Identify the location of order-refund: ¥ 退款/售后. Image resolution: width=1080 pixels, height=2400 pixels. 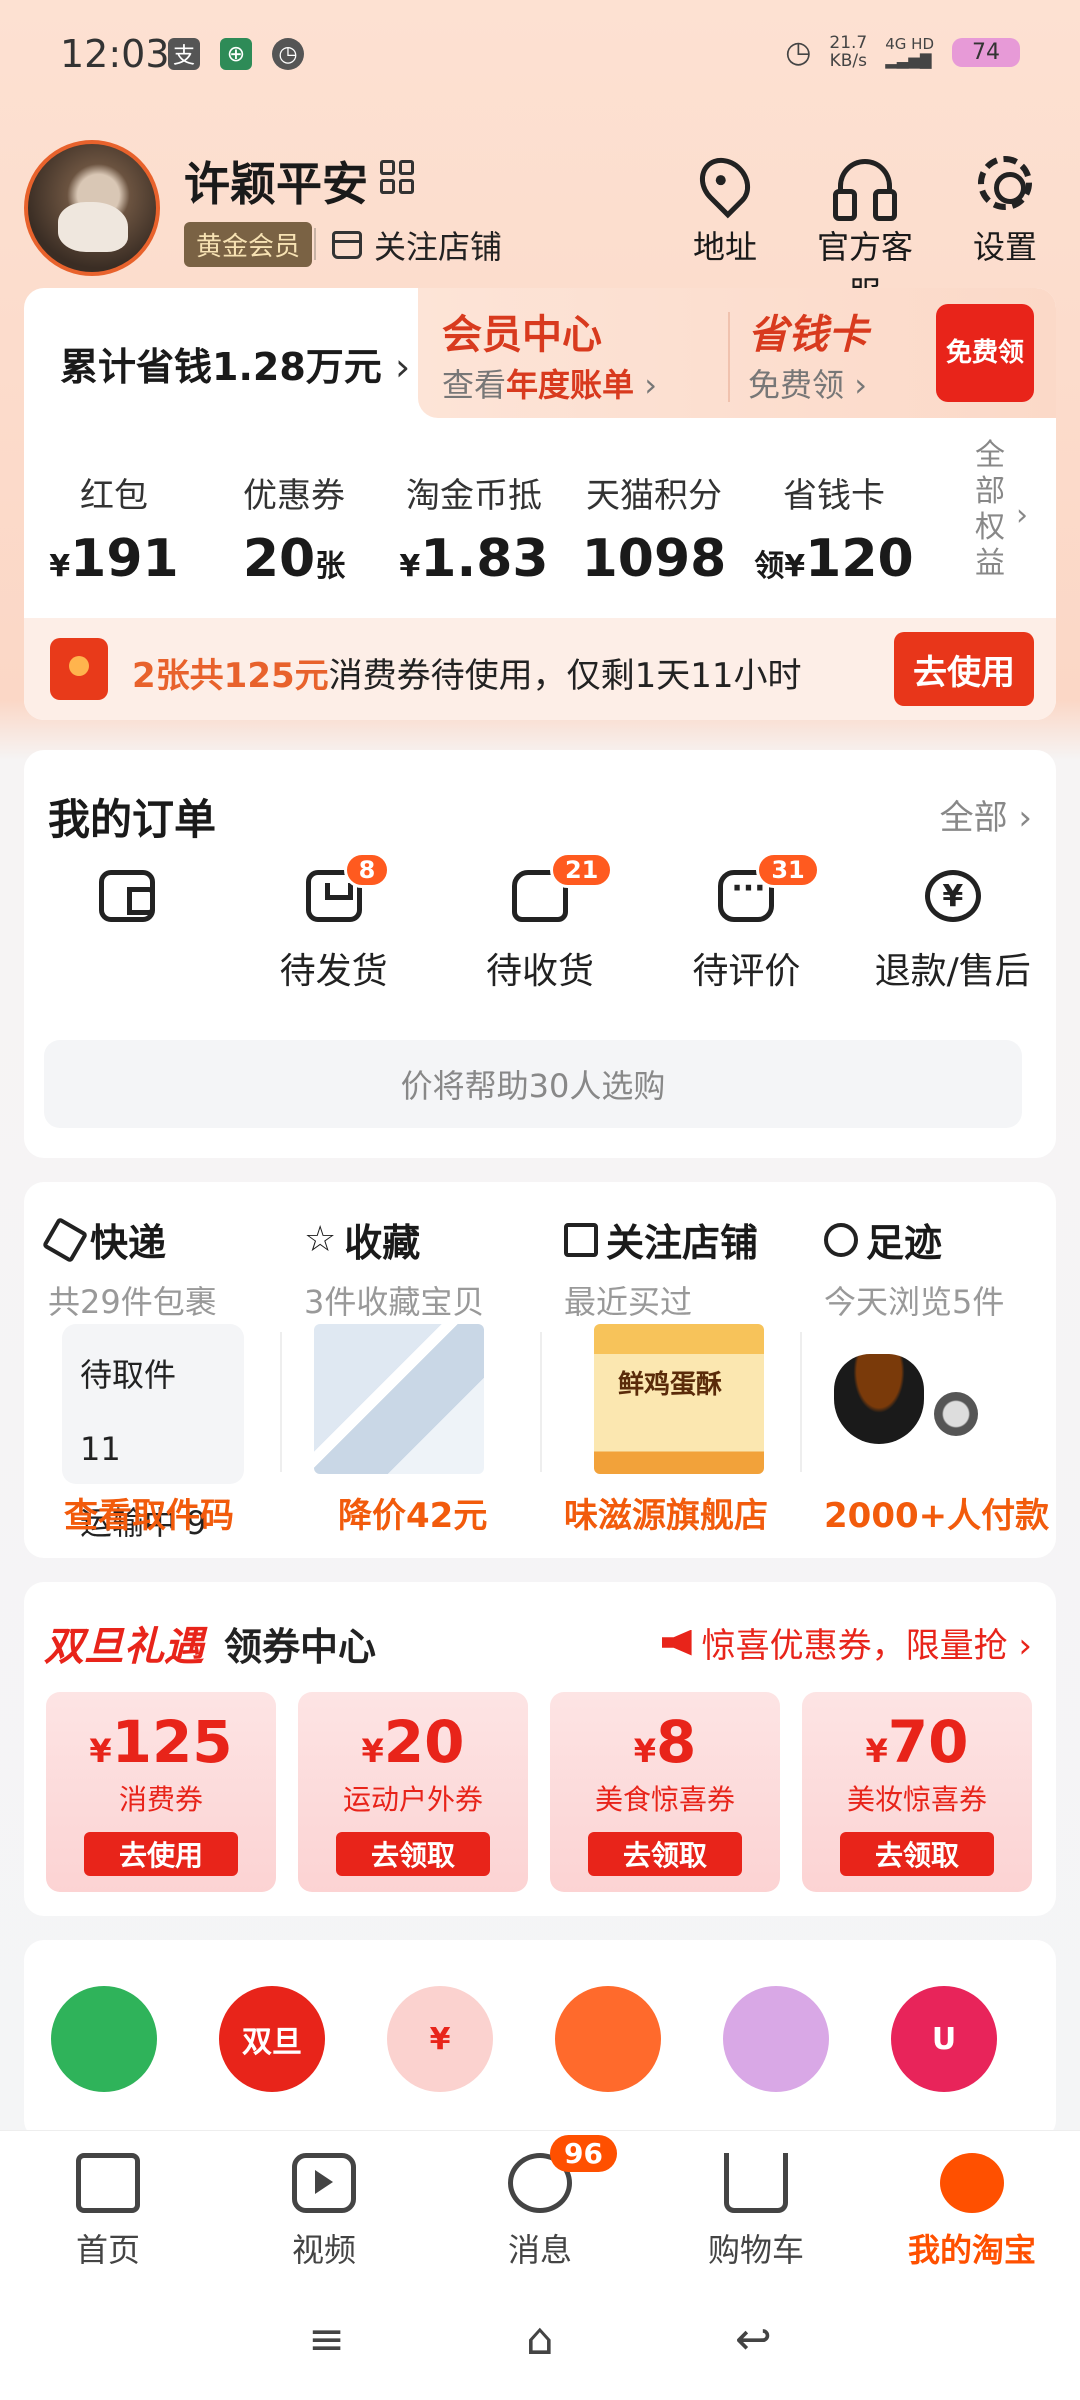
(953, 932).